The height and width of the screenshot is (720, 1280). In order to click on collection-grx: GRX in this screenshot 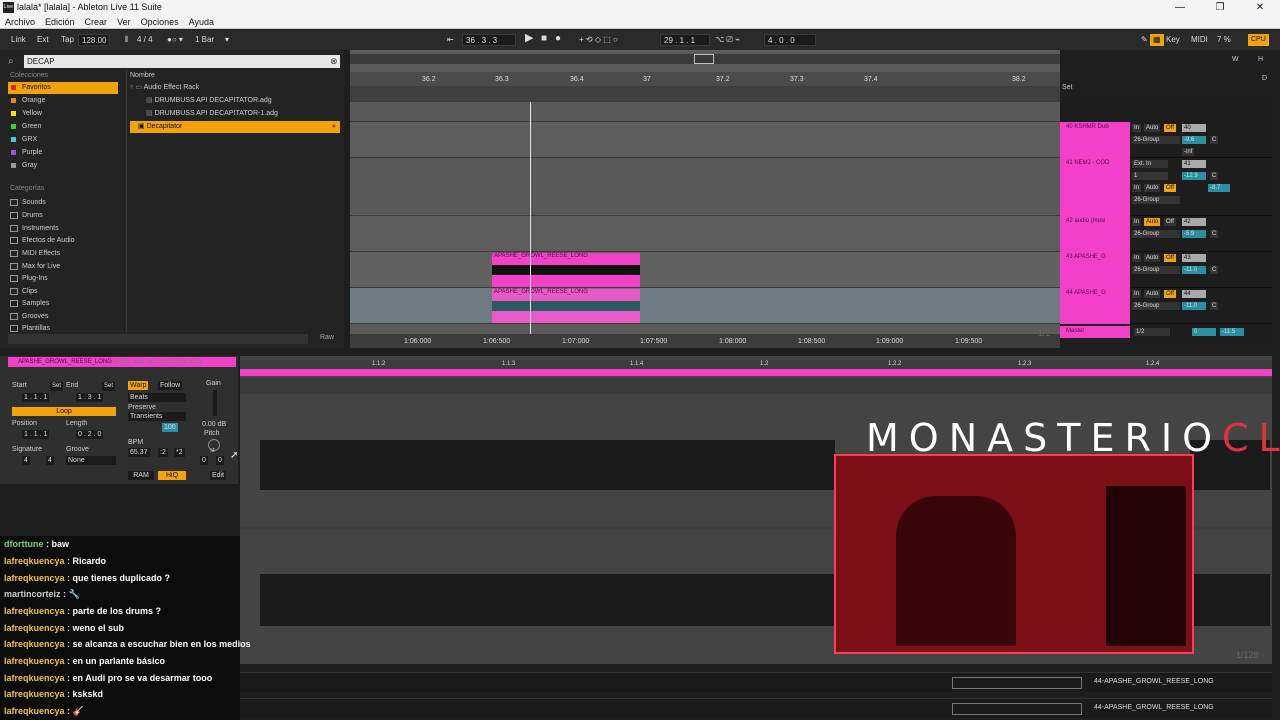, I will do `click(63, 140)`.